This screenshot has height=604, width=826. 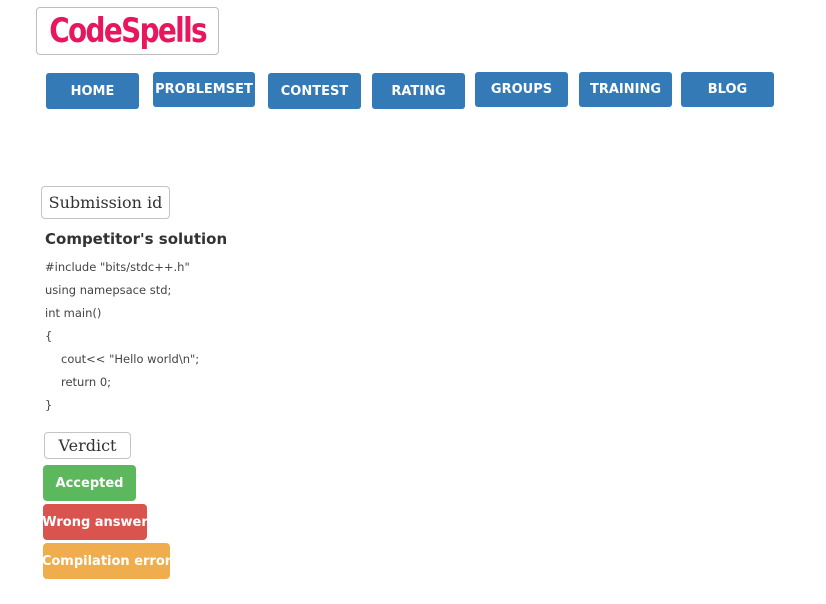 What do you see at coordinates (521, 89) in the screenshot?
I see `nav-groups-button: GROUPS` at bounding box center [521, 89].